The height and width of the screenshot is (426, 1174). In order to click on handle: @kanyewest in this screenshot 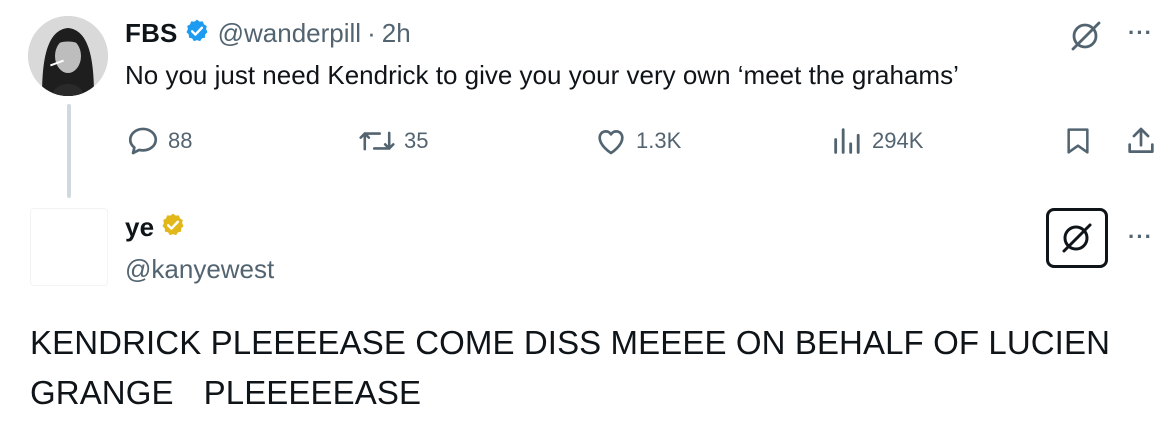, I will do `click(199, 269)`.